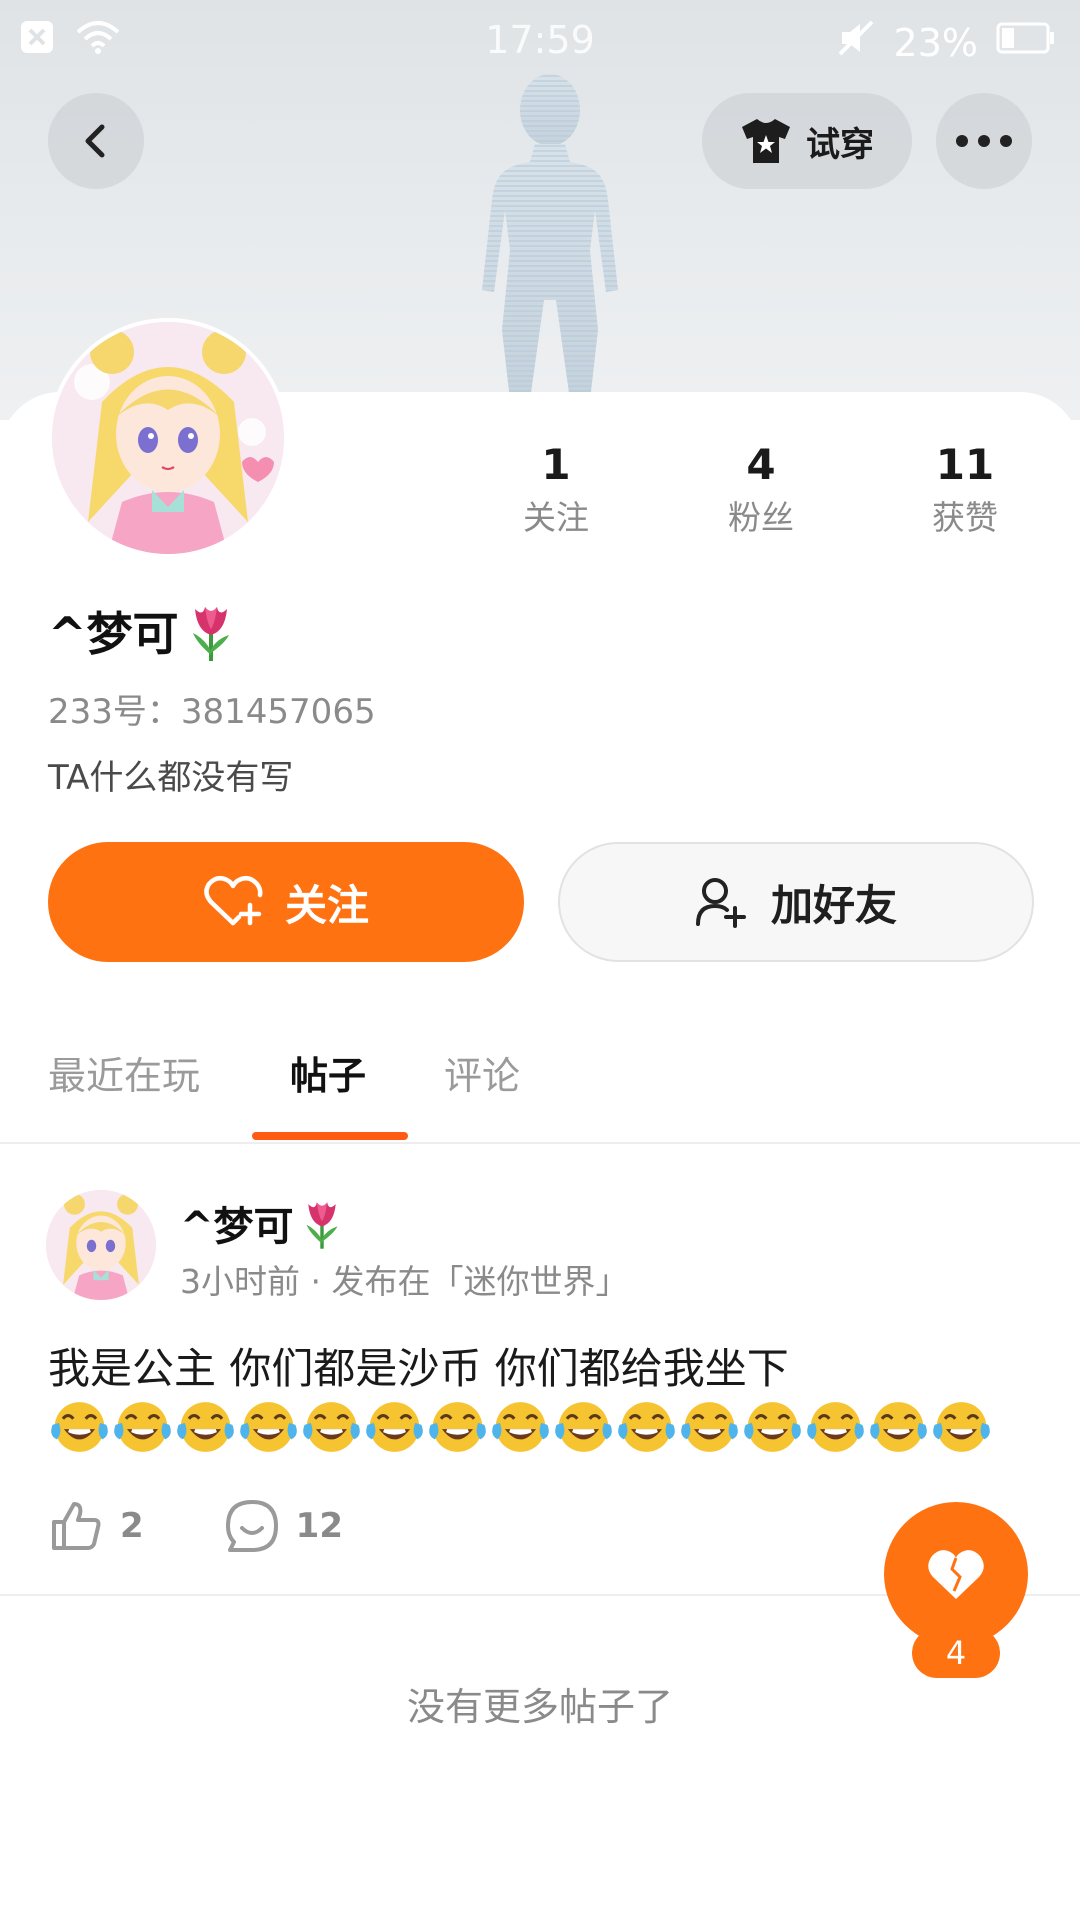 Image resolution: width=1080 pixels, height=1920 pixels. What do you see at coordinates (840, 144) in the screenshot?
I see `try-on-label: 试穿` at bounding box center [840, 144].